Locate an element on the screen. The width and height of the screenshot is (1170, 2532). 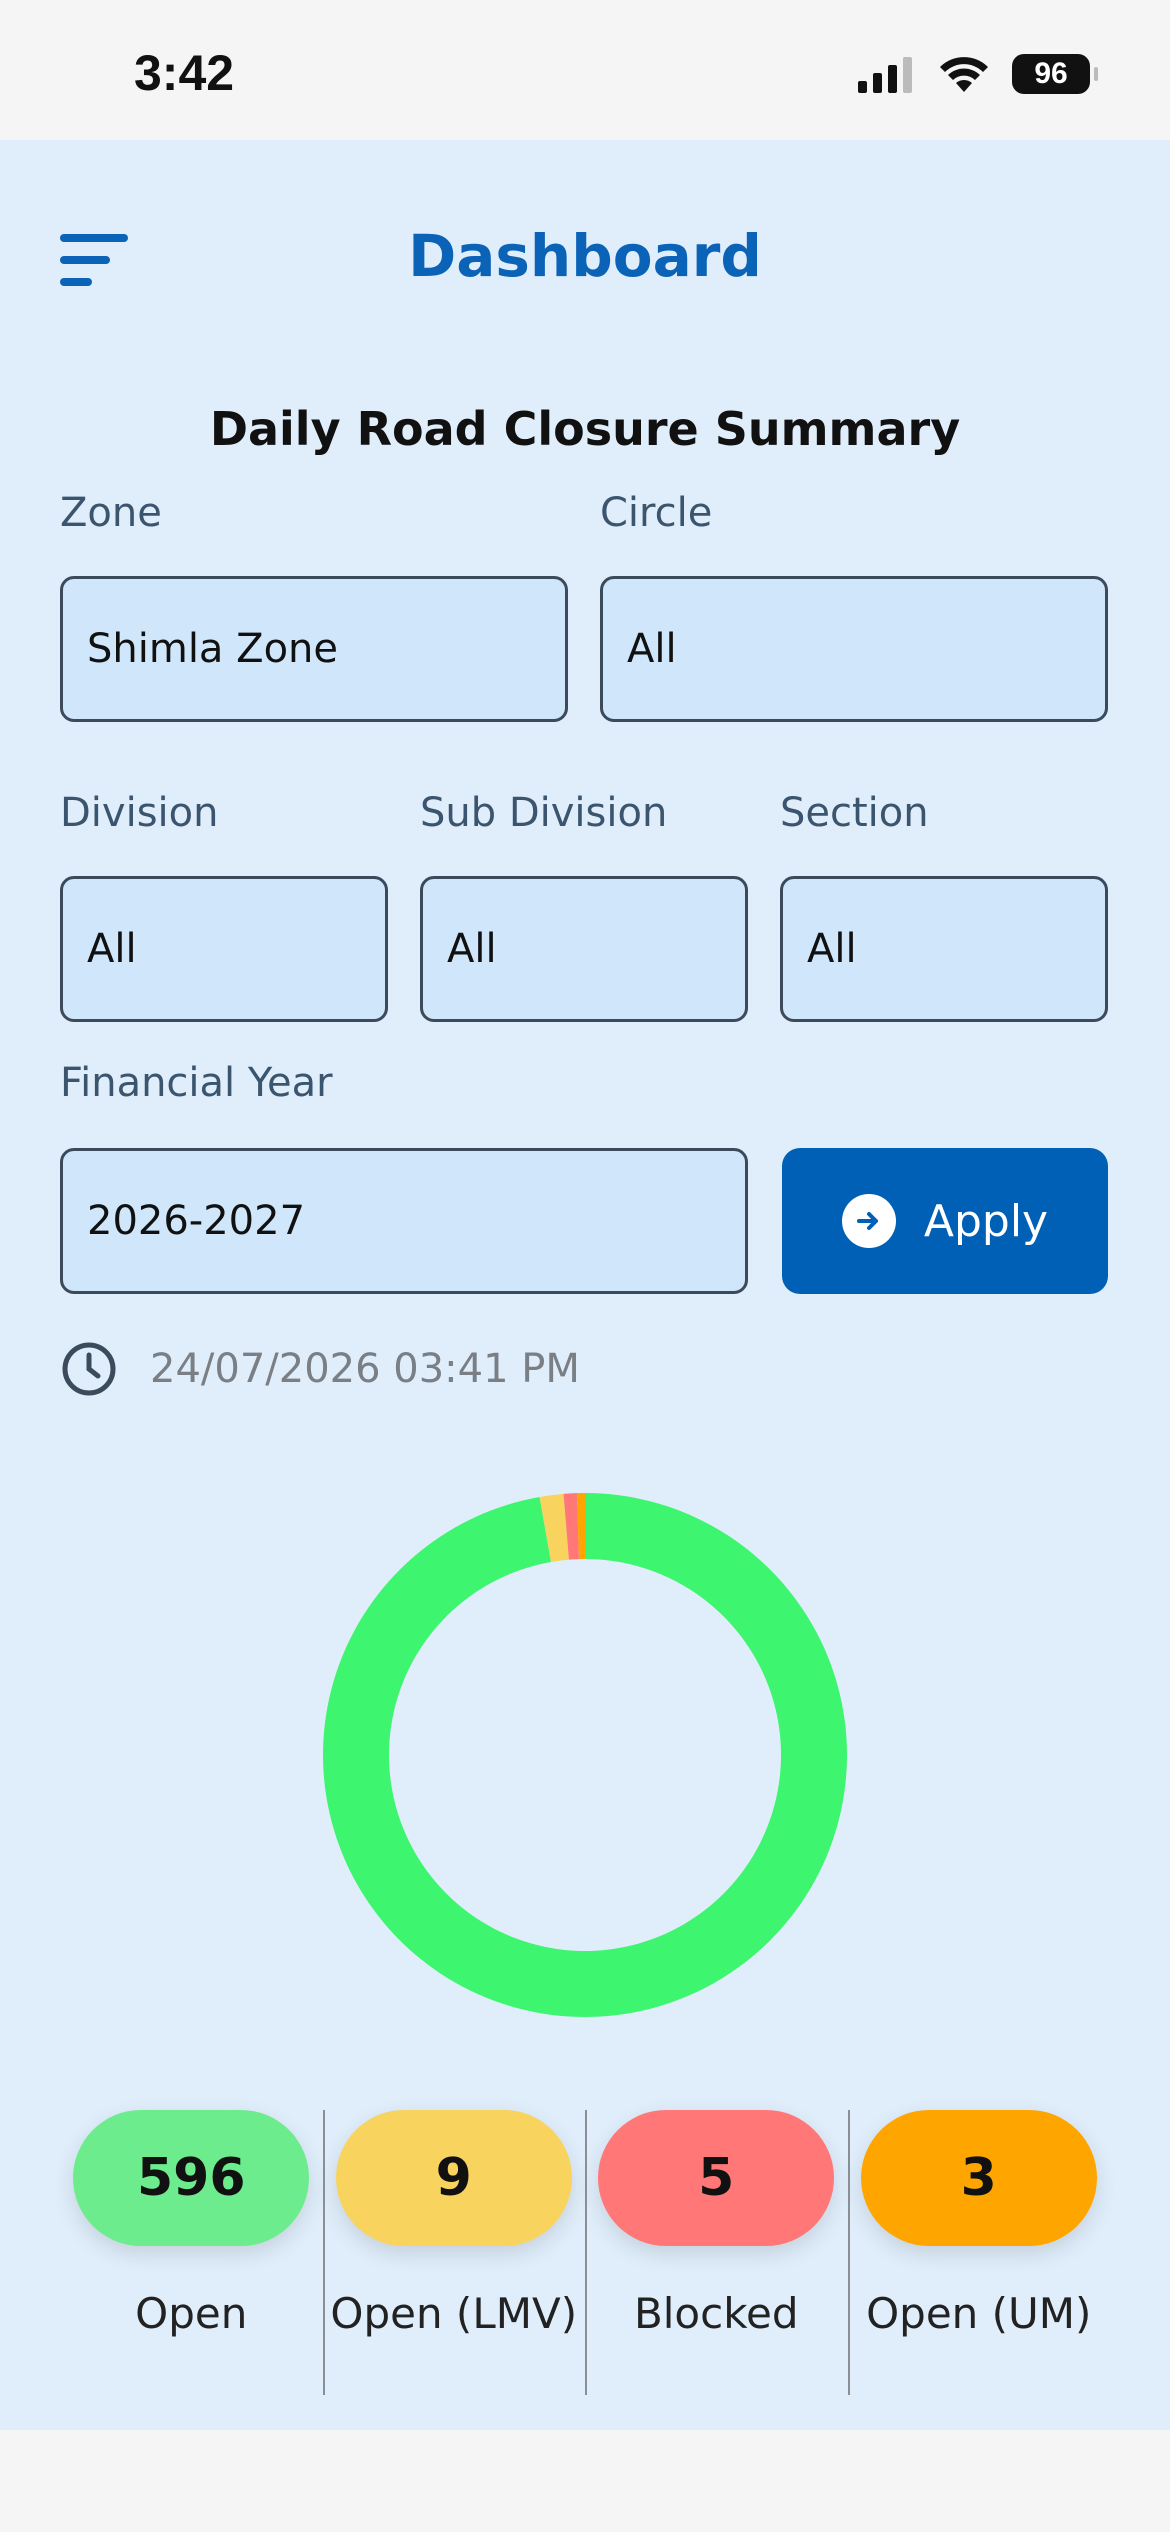
division-select: All is located at coordinates (224, 949).